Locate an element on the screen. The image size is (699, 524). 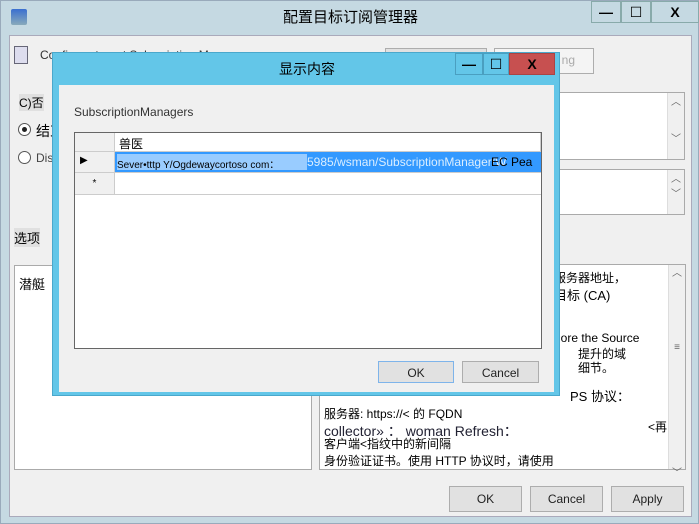
comment-textbox: ︿ ﹀ is located at coordinates (616, 126).